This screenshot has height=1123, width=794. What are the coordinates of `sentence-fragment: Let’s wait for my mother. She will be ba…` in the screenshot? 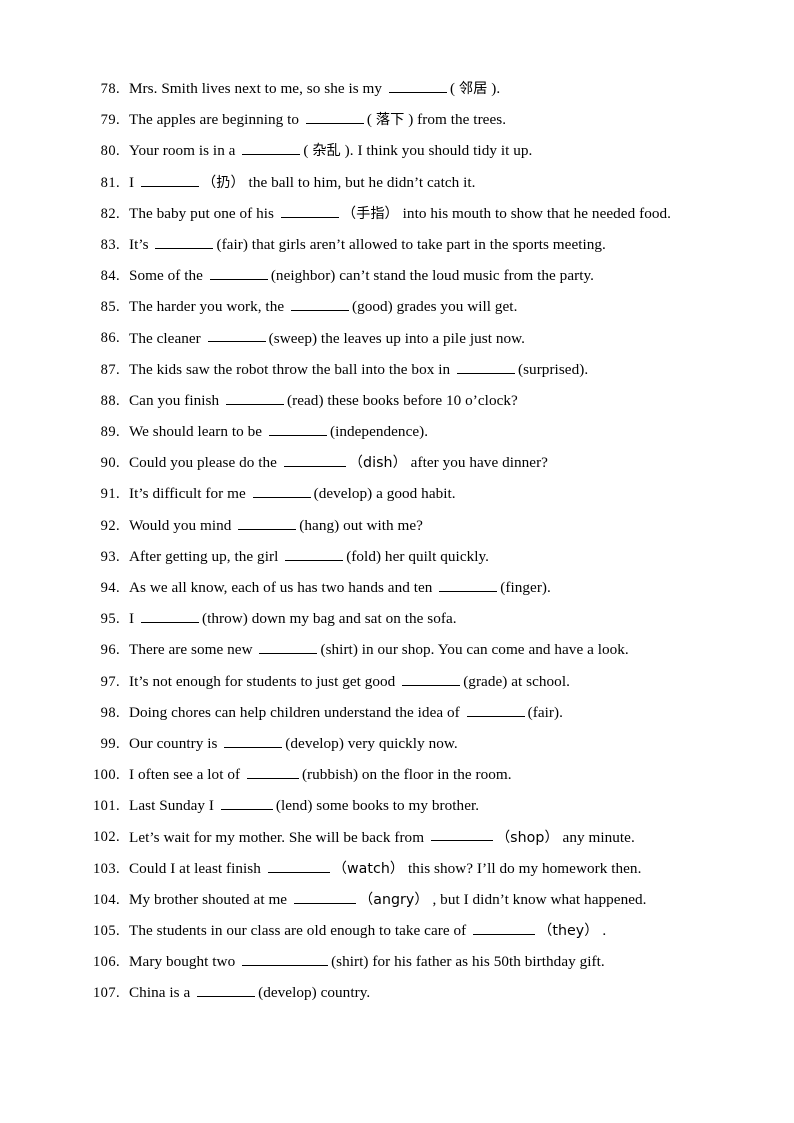 It's located at (277, 837).